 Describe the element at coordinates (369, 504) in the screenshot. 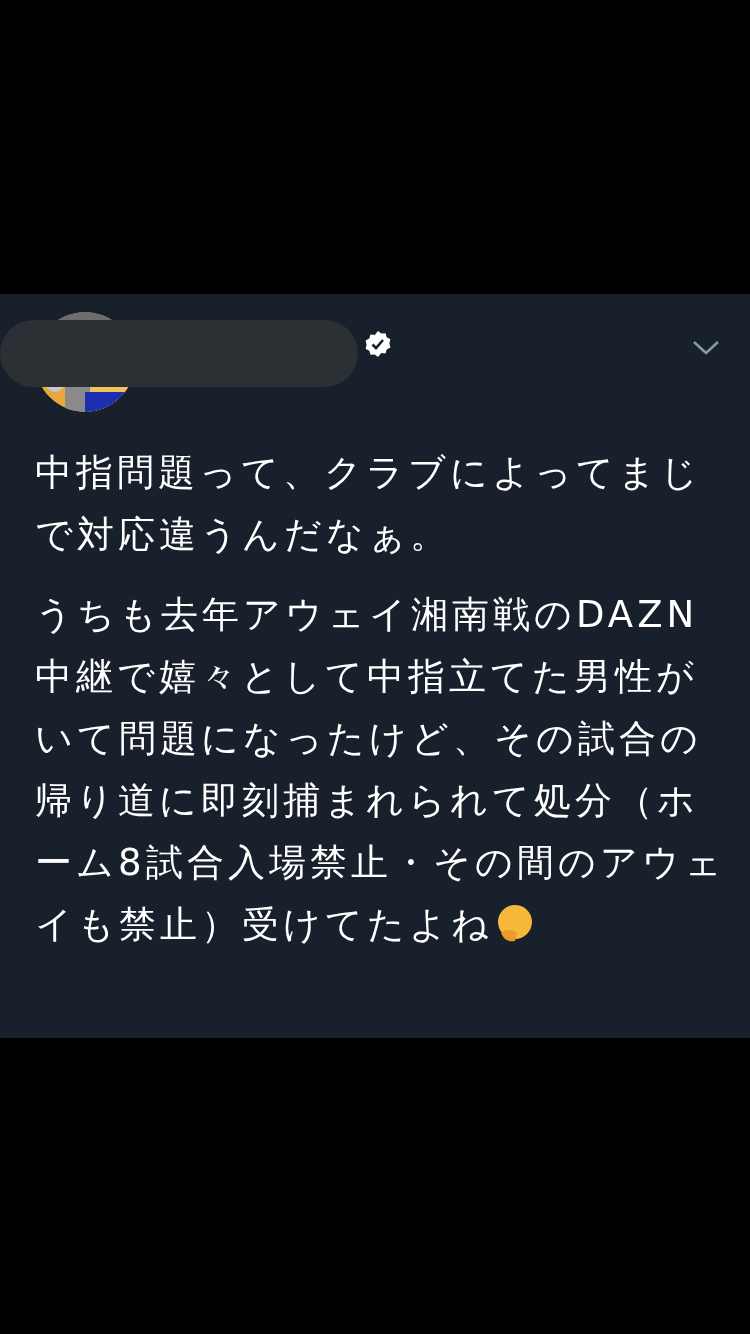

I see `tweet-text: 中指問題って、クラブによってまじで対応違うんだなぁ。` at that location.